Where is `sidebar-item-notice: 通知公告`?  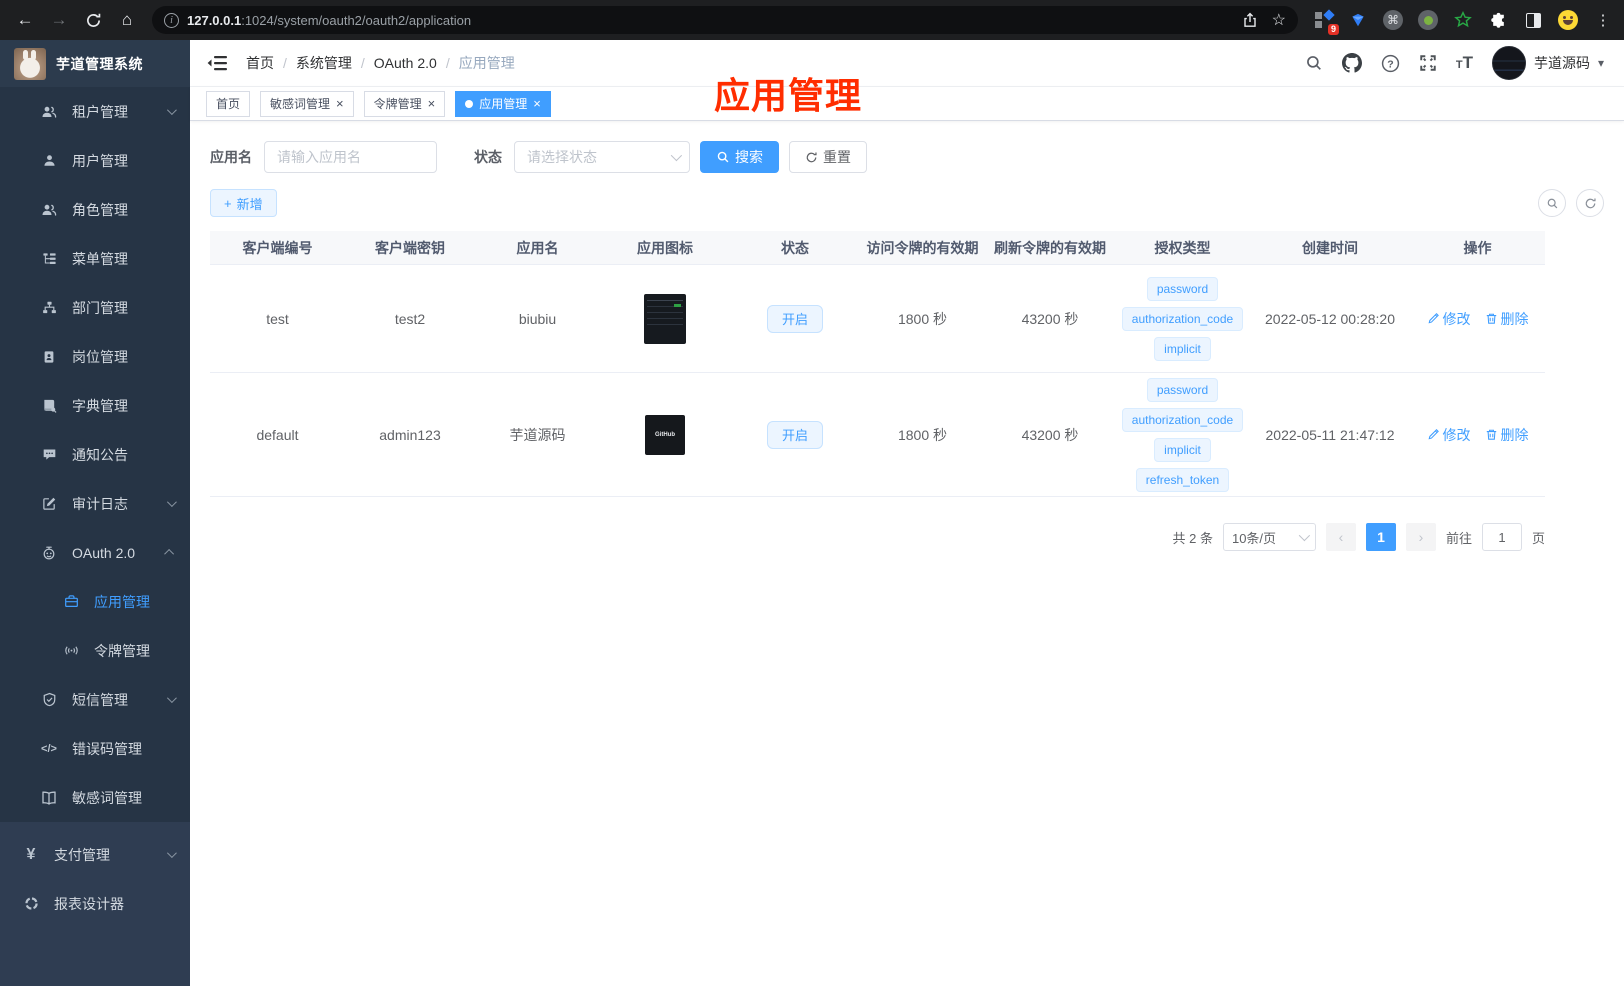 sidebar-item-notice: 通知公告 is located at coordinates (95, 454).